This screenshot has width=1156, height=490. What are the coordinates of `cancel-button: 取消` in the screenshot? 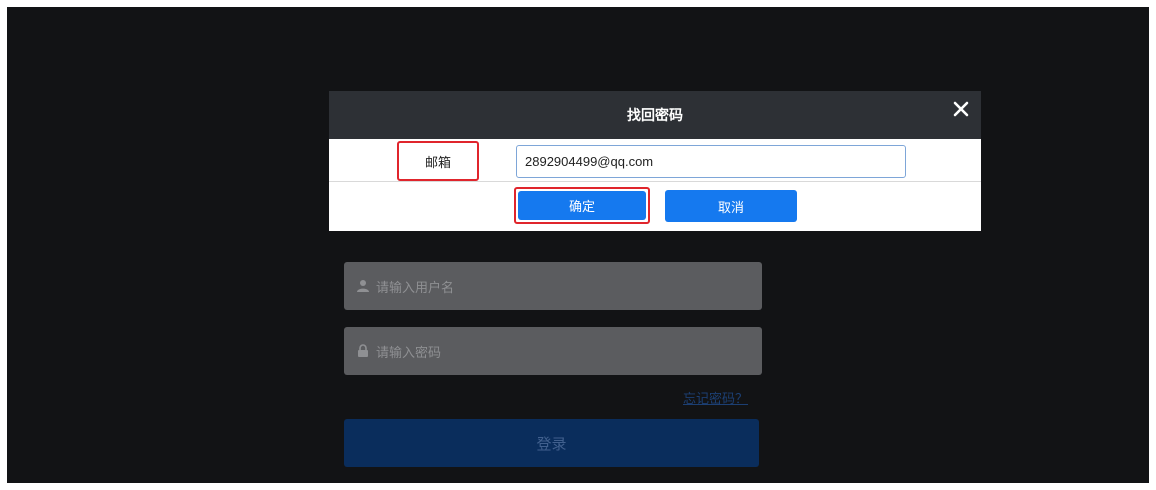 It's located at (731, 206).